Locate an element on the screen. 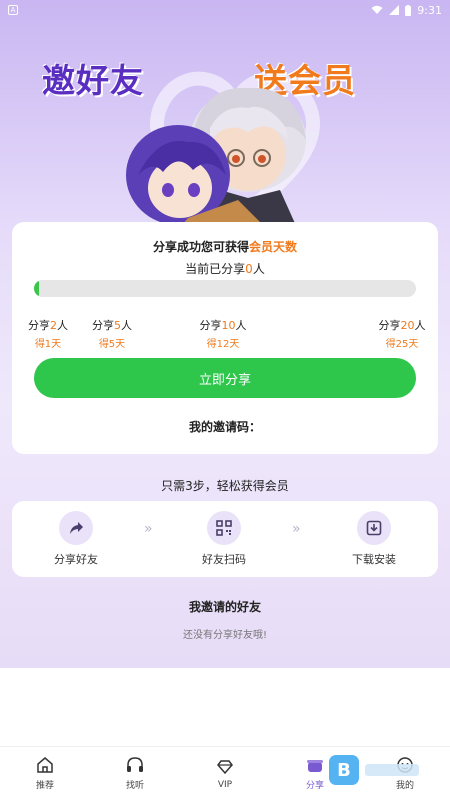  milestone-2: 分亨2人 得1天 is located at coordinates (48, 333).